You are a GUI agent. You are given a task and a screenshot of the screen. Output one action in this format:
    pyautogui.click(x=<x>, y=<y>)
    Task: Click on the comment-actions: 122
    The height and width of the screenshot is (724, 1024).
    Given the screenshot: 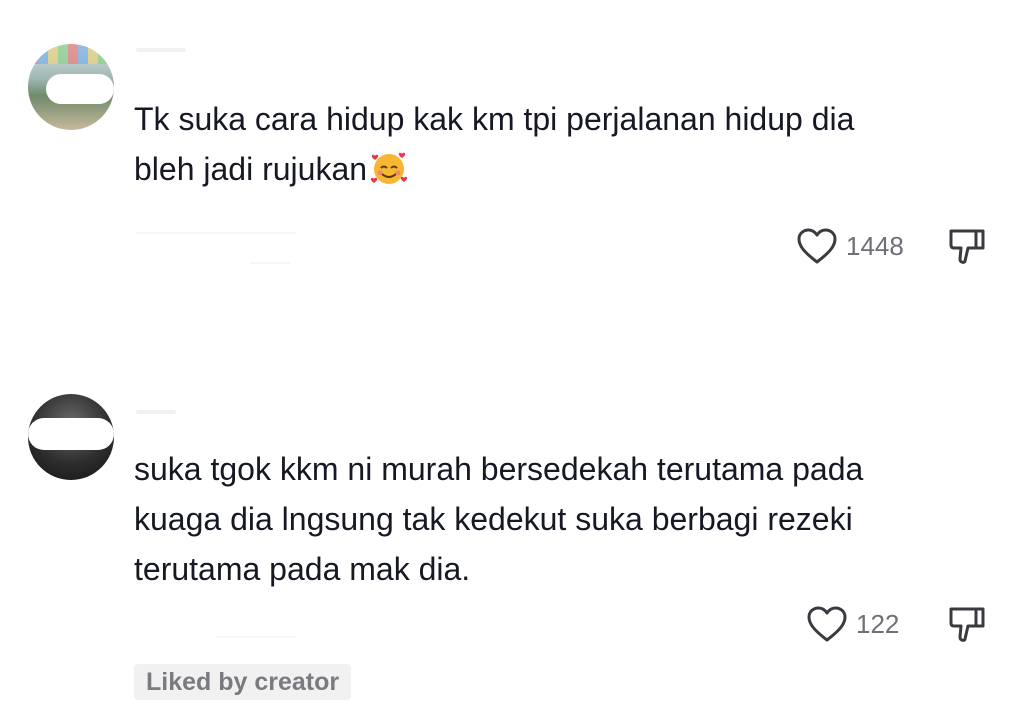 What is the action you would take?
    pyautogui.click(x=897, y=624)
    